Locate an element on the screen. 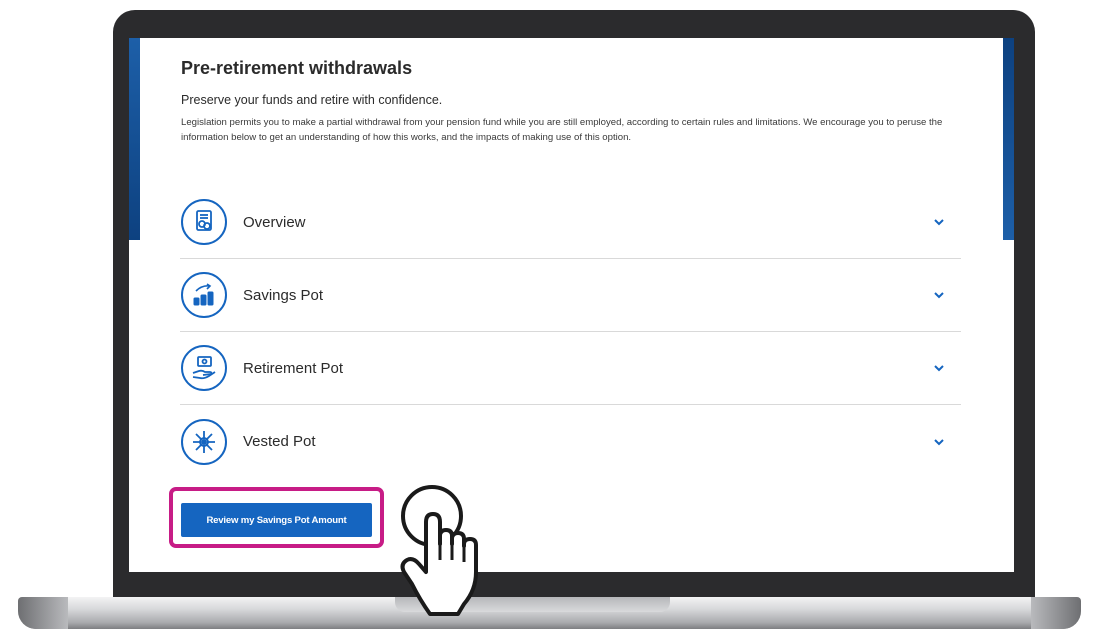 The height and width of the screenshot is (631, 1098). snowflake-icon is located at coordinates (204, 441).